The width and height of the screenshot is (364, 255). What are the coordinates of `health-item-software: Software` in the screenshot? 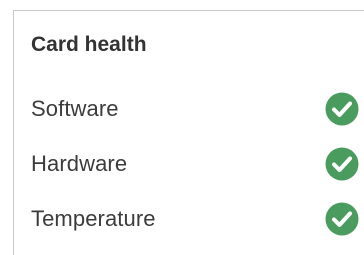 It's located at (195, 109).